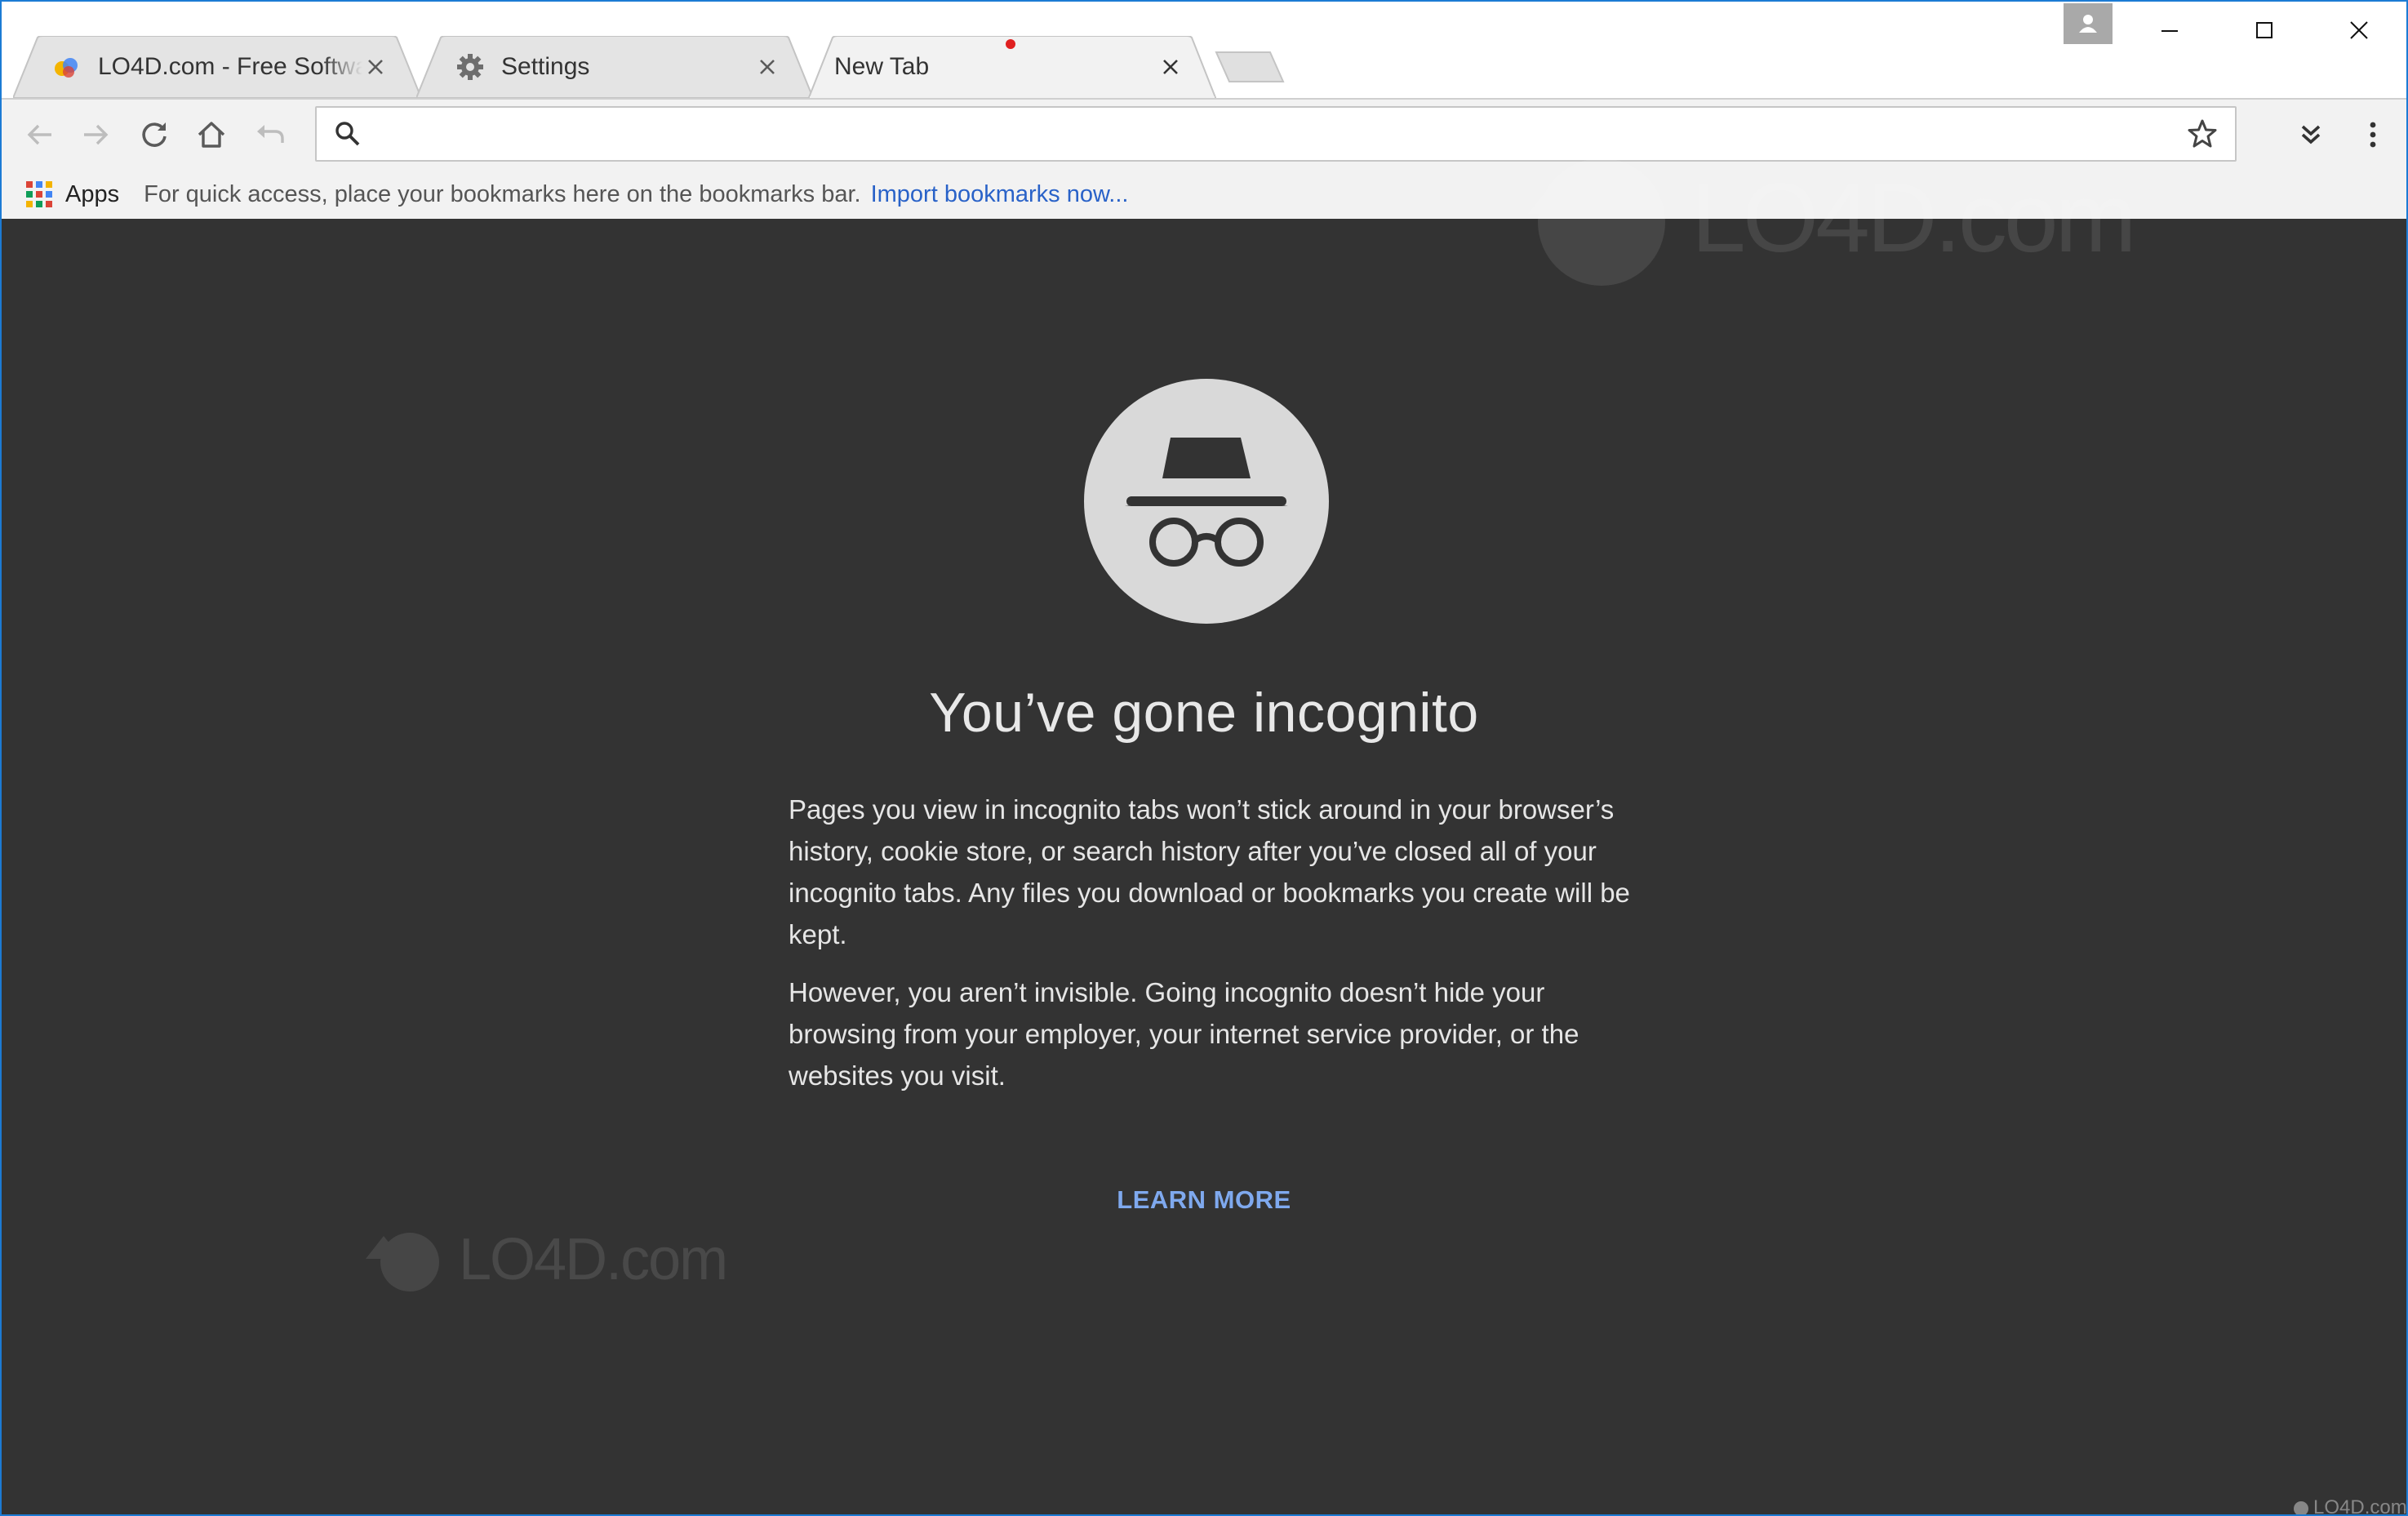  I want to click on tab-title: New Tab, so click(882, 67).